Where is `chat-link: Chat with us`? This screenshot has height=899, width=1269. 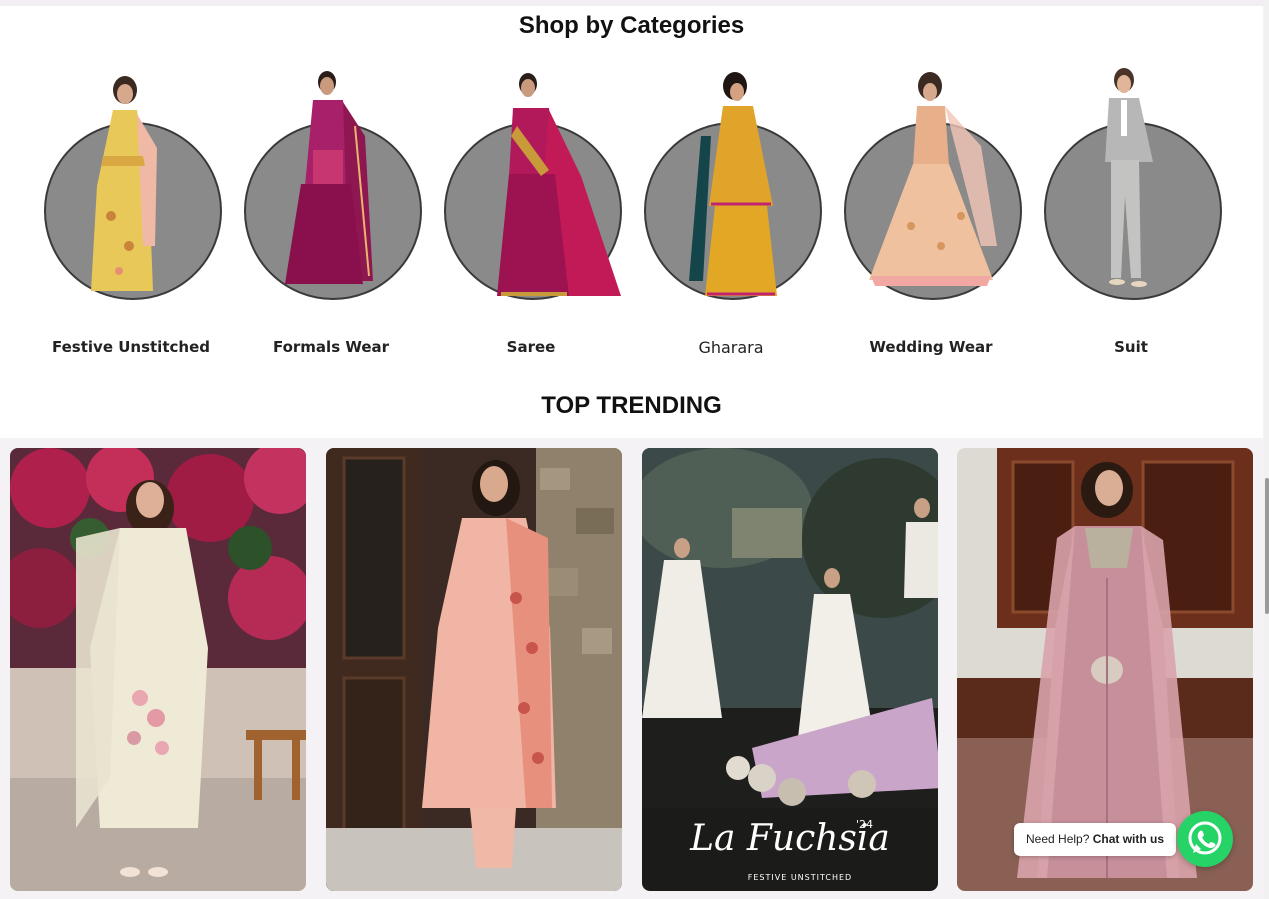 chat-link: Chat with us is located at coordinates (1128, 839).